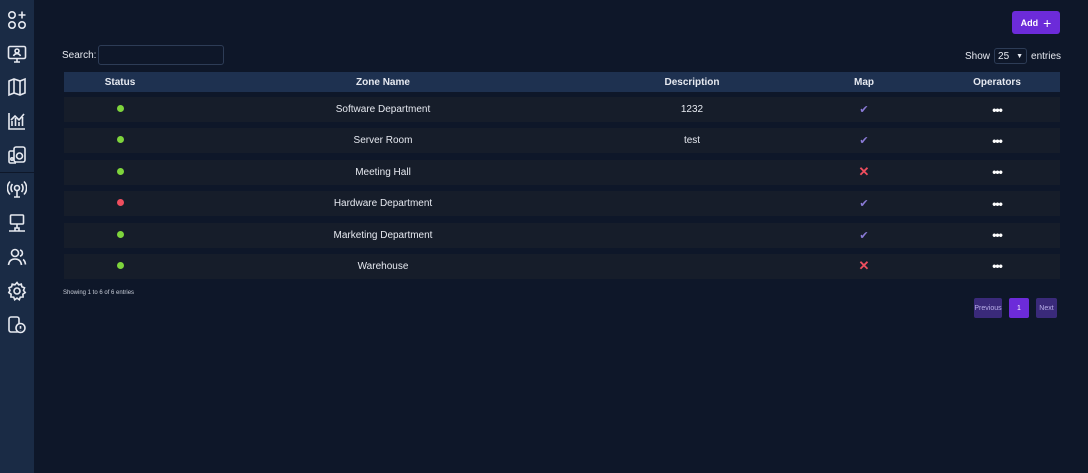 This screenshot has width=1088, height=473. What do you see at coordinates (17, 291) in the screenshot?
I see `settings-icon` at bounding box center [17, 291].